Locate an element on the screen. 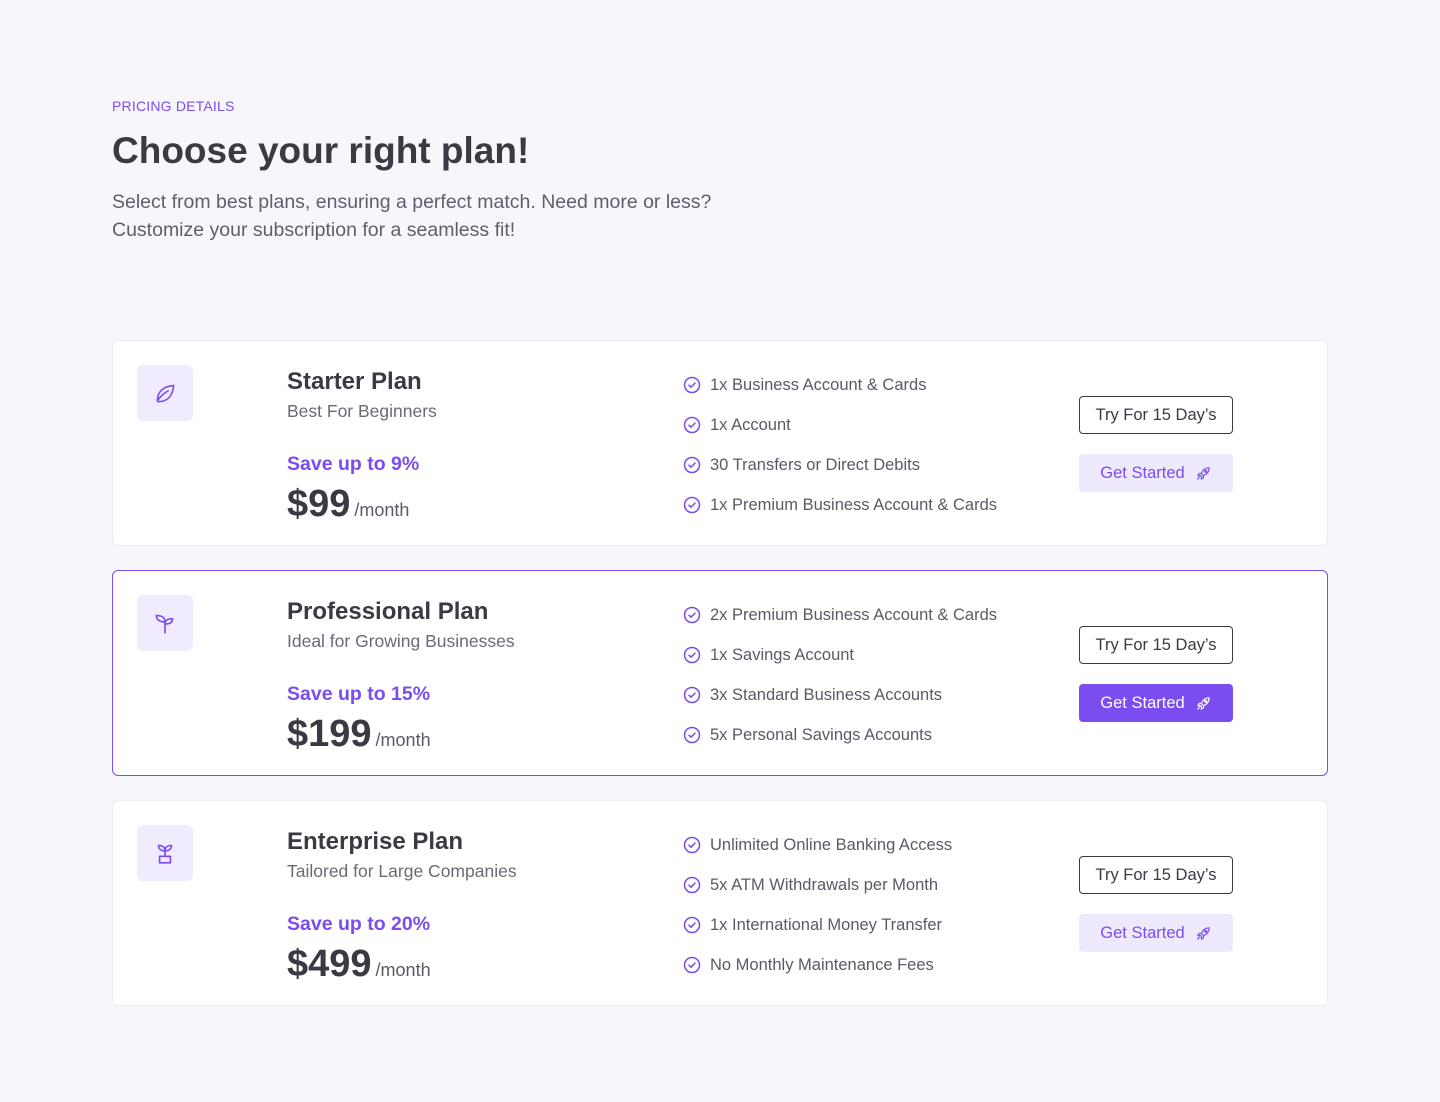 This screenshot has width=1440, height=1102. sprout-icon is located at coordinates (165, 623).